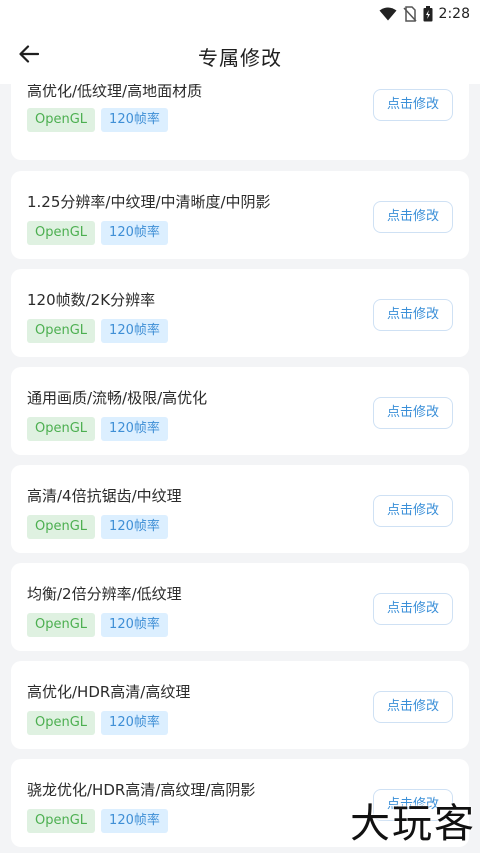 The image size is (480, 853). What do you see at coordinates (109, 692) in the screenshot?
I see `config-title: 高优化/HDR高清/高纹理` at bounding box center [109, 692].